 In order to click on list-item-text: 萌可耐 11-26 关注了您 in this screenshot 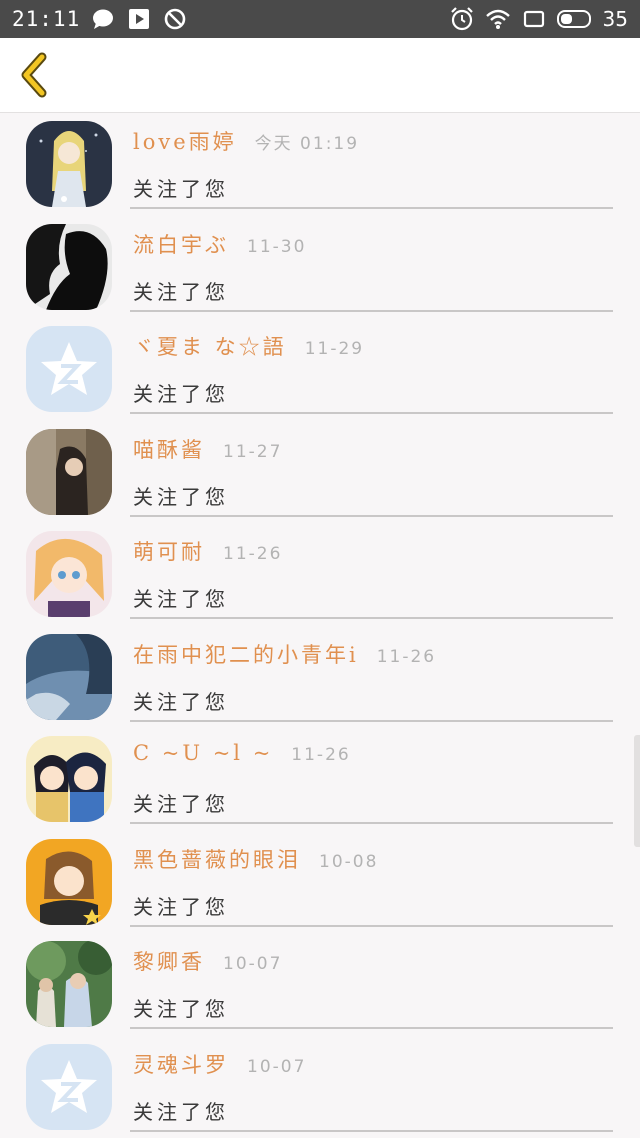, I will do `click(371, 571)`.